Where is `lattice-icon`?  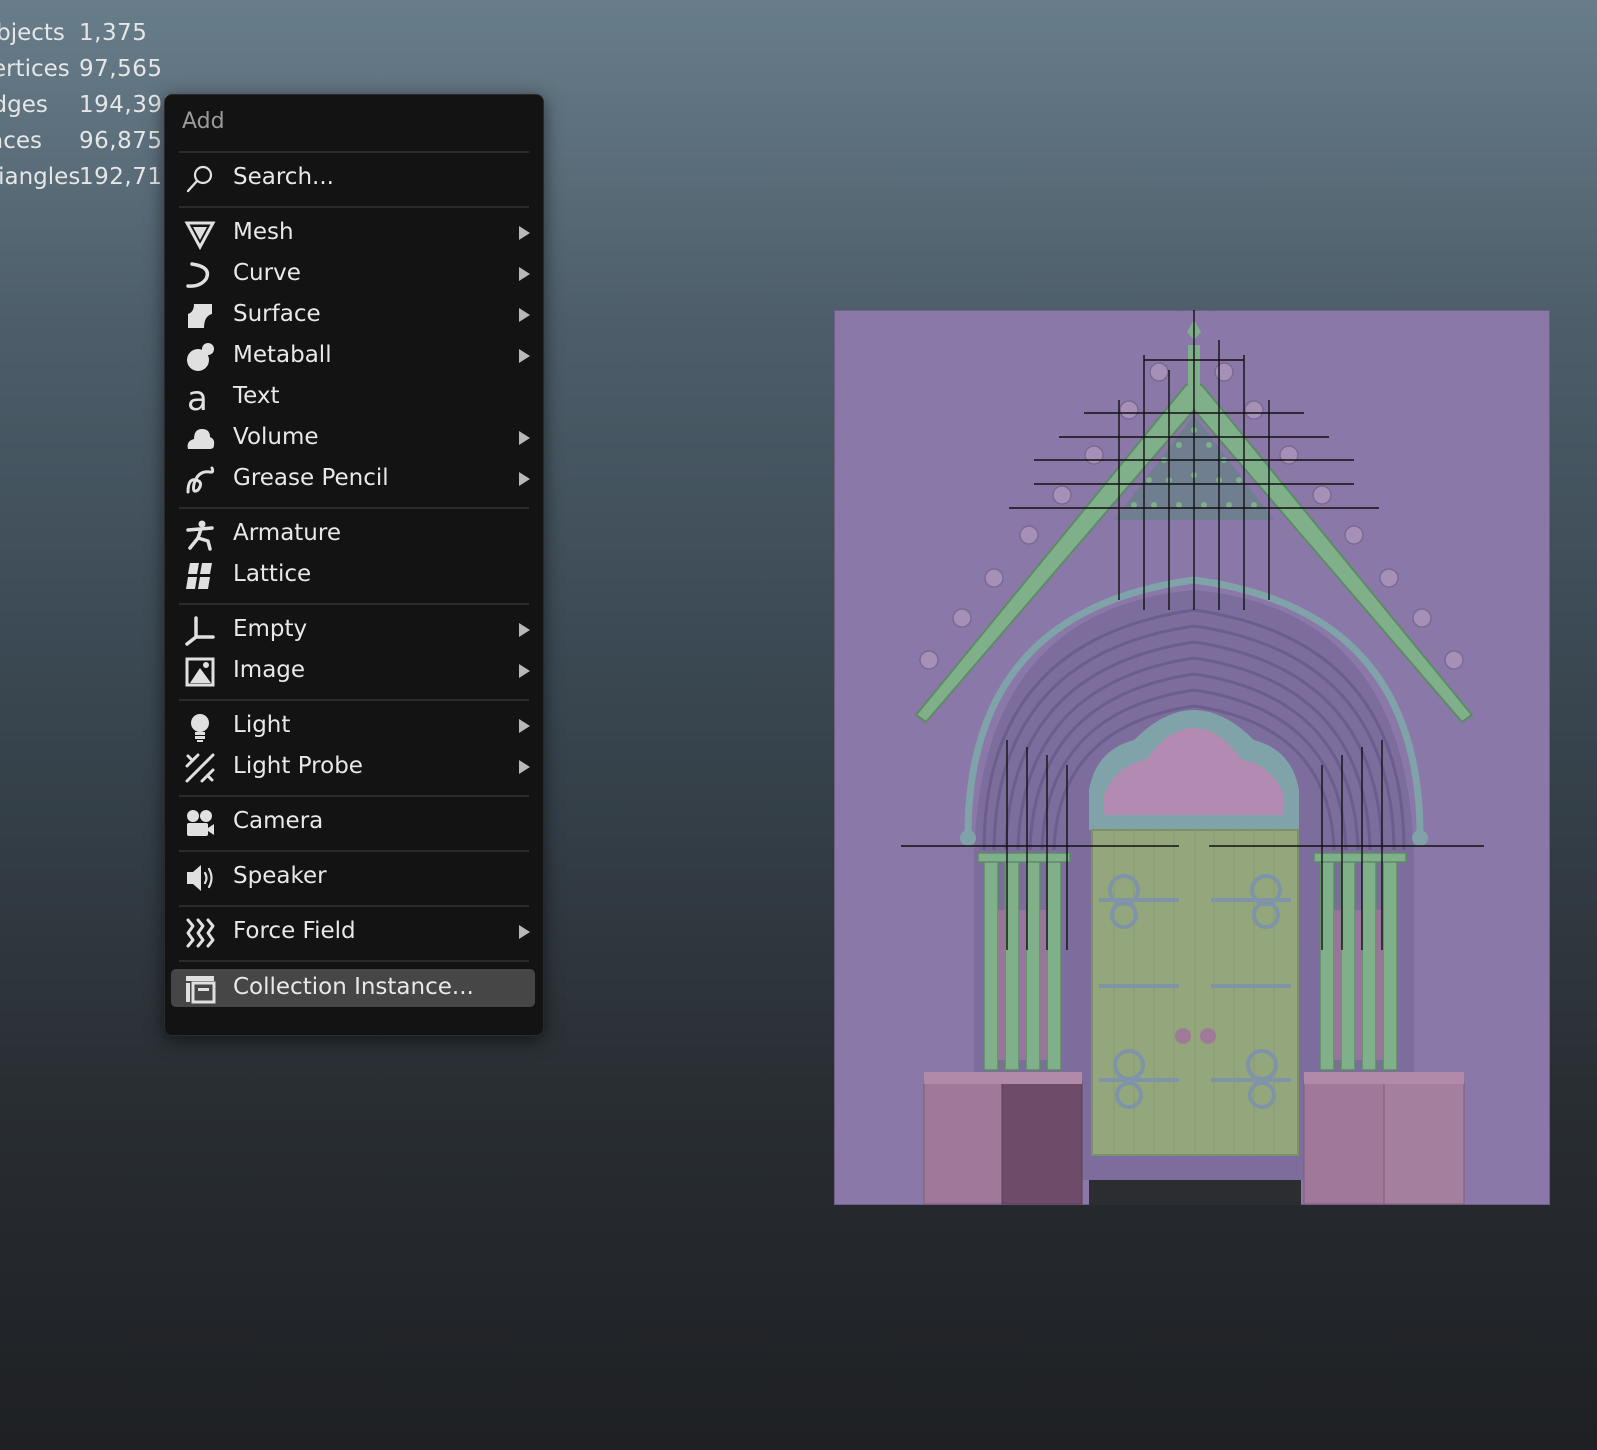 lattice-icon is located at coordinates (200, 576).